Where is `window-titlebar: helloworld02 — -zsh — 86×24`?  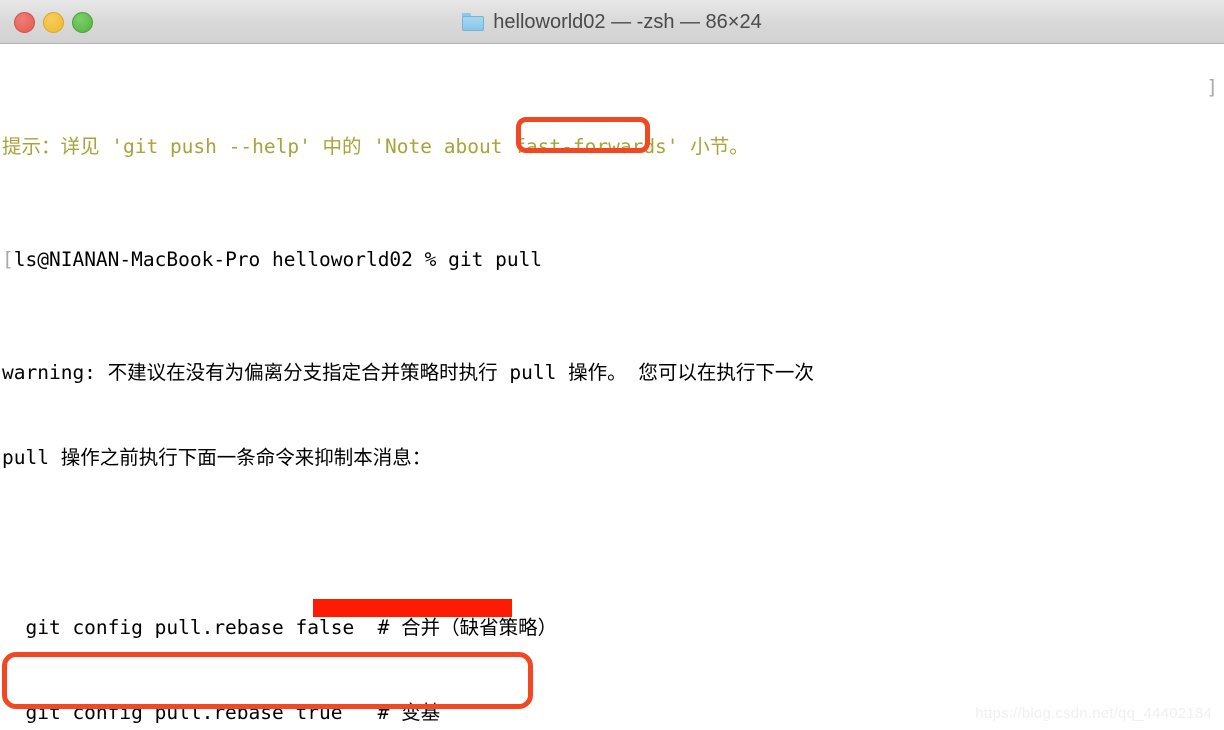
window-titlebar: helloworld02 — -zsh — 86×24 is located at coordinates (612, 22).